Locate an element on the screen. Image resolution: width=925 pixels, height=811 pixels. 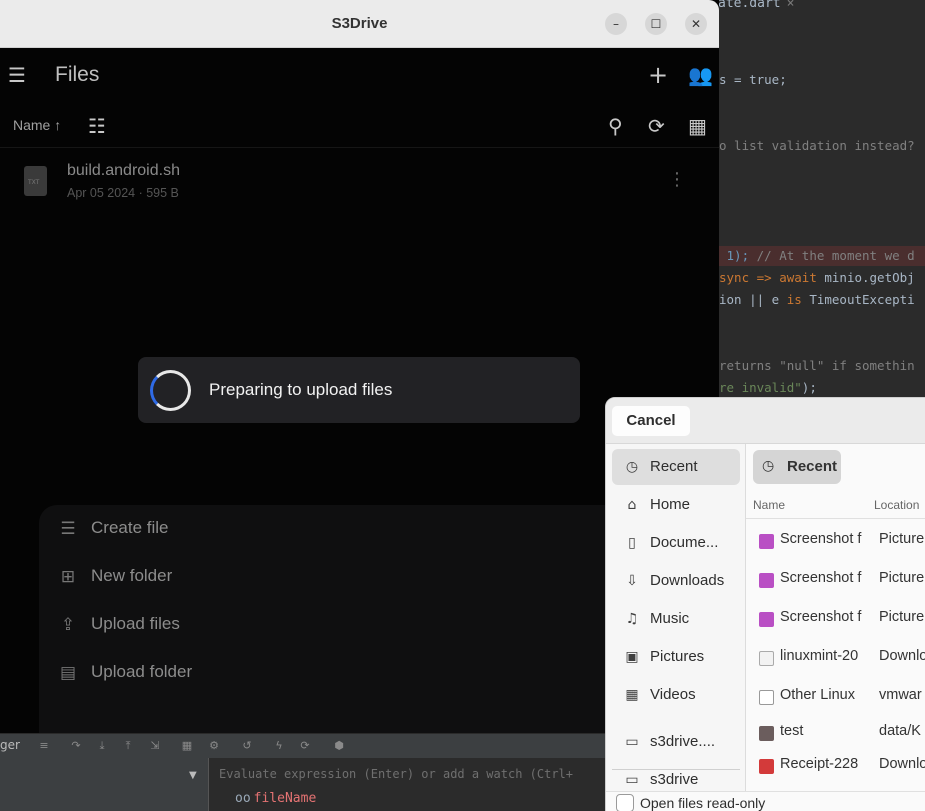
reset-frame-icon: ↺ is located at coordinates (247, 746).